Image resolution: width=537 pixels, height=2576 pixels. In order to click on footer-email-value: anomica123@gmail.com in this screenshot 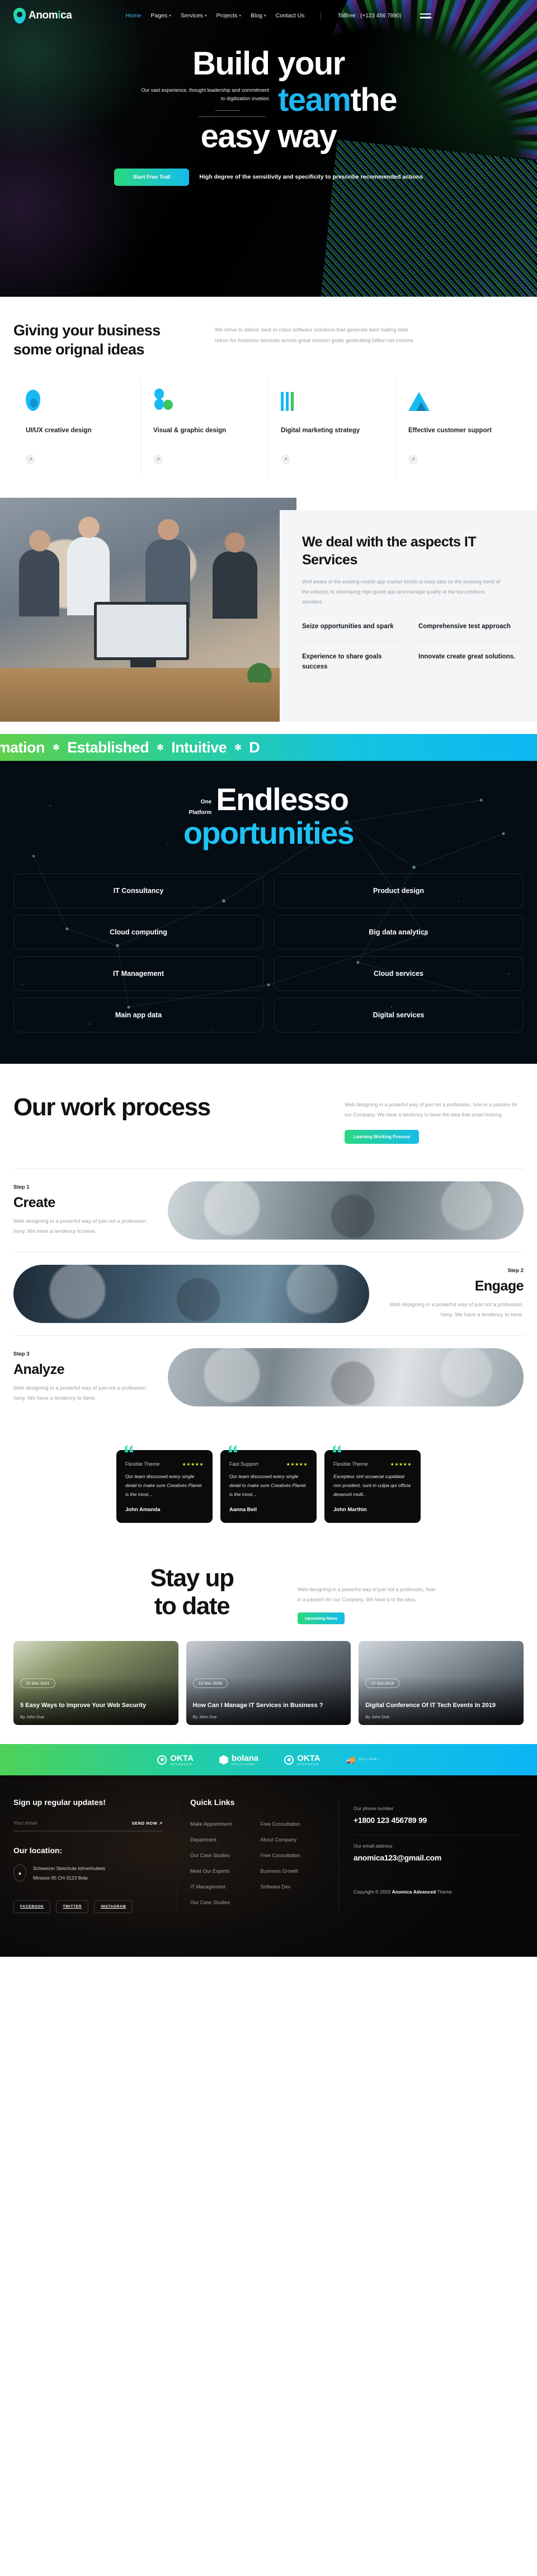, I will do `click(439, 1857)`.